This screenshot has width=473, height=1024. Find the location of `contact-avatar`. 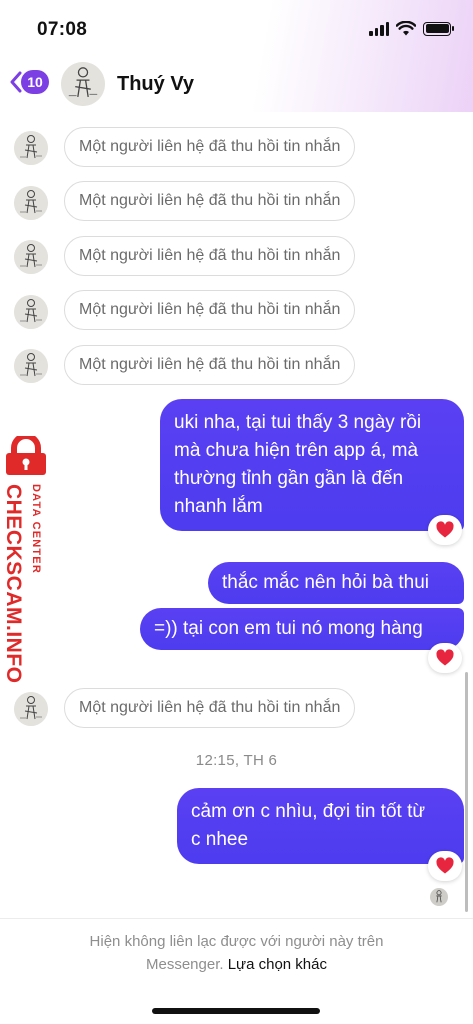

contact-avatar is located at coordinates (83, 84).